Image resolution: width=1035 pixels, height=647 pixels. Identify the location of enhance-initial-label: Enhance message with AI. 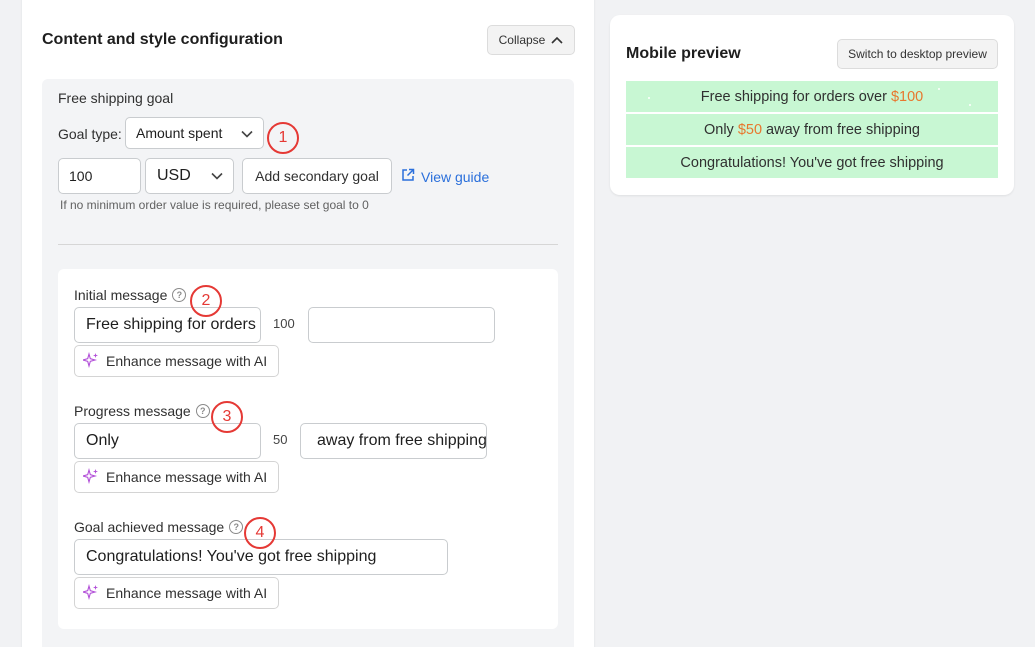
(187, 361).